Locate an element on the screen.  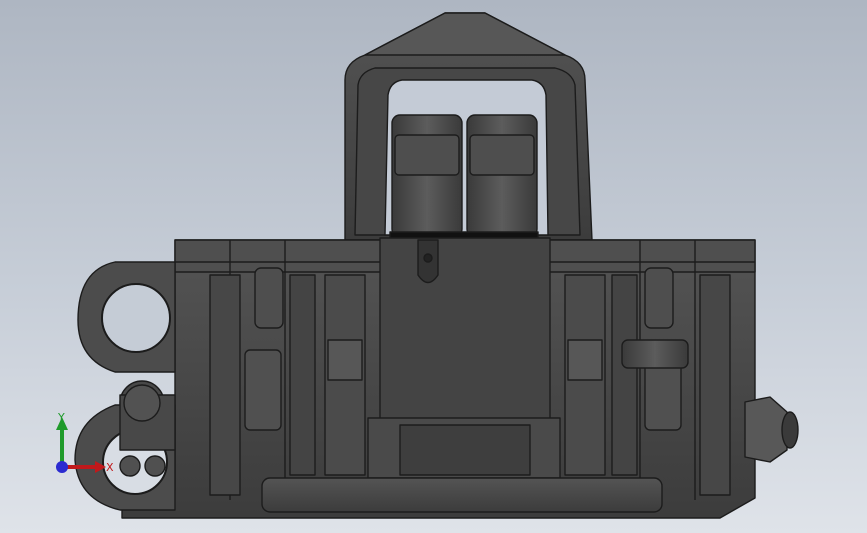
x-axis-arrow-icon is located at coordinates (100, 467).